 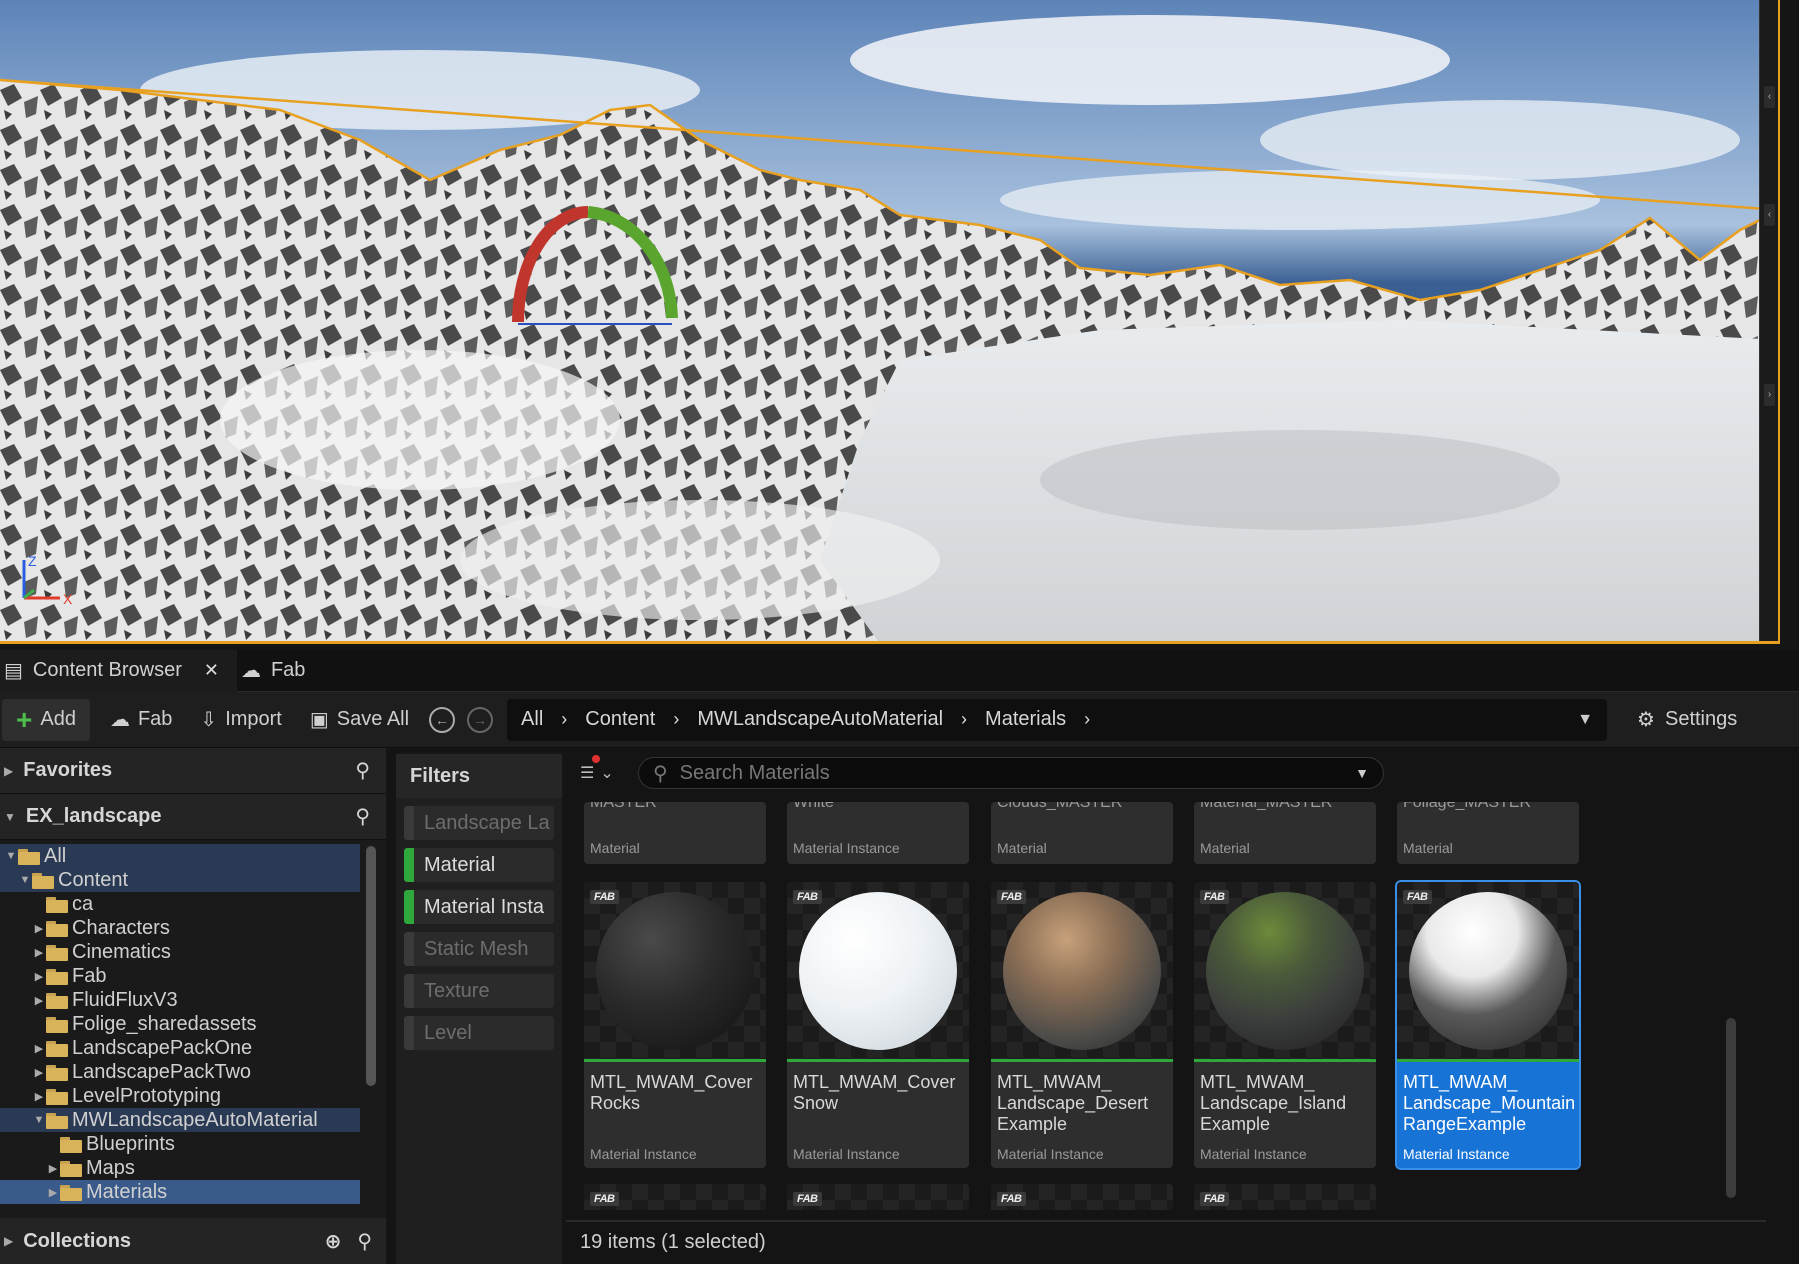 I want to click on add-button: + Add, so click(x=46, y=719).